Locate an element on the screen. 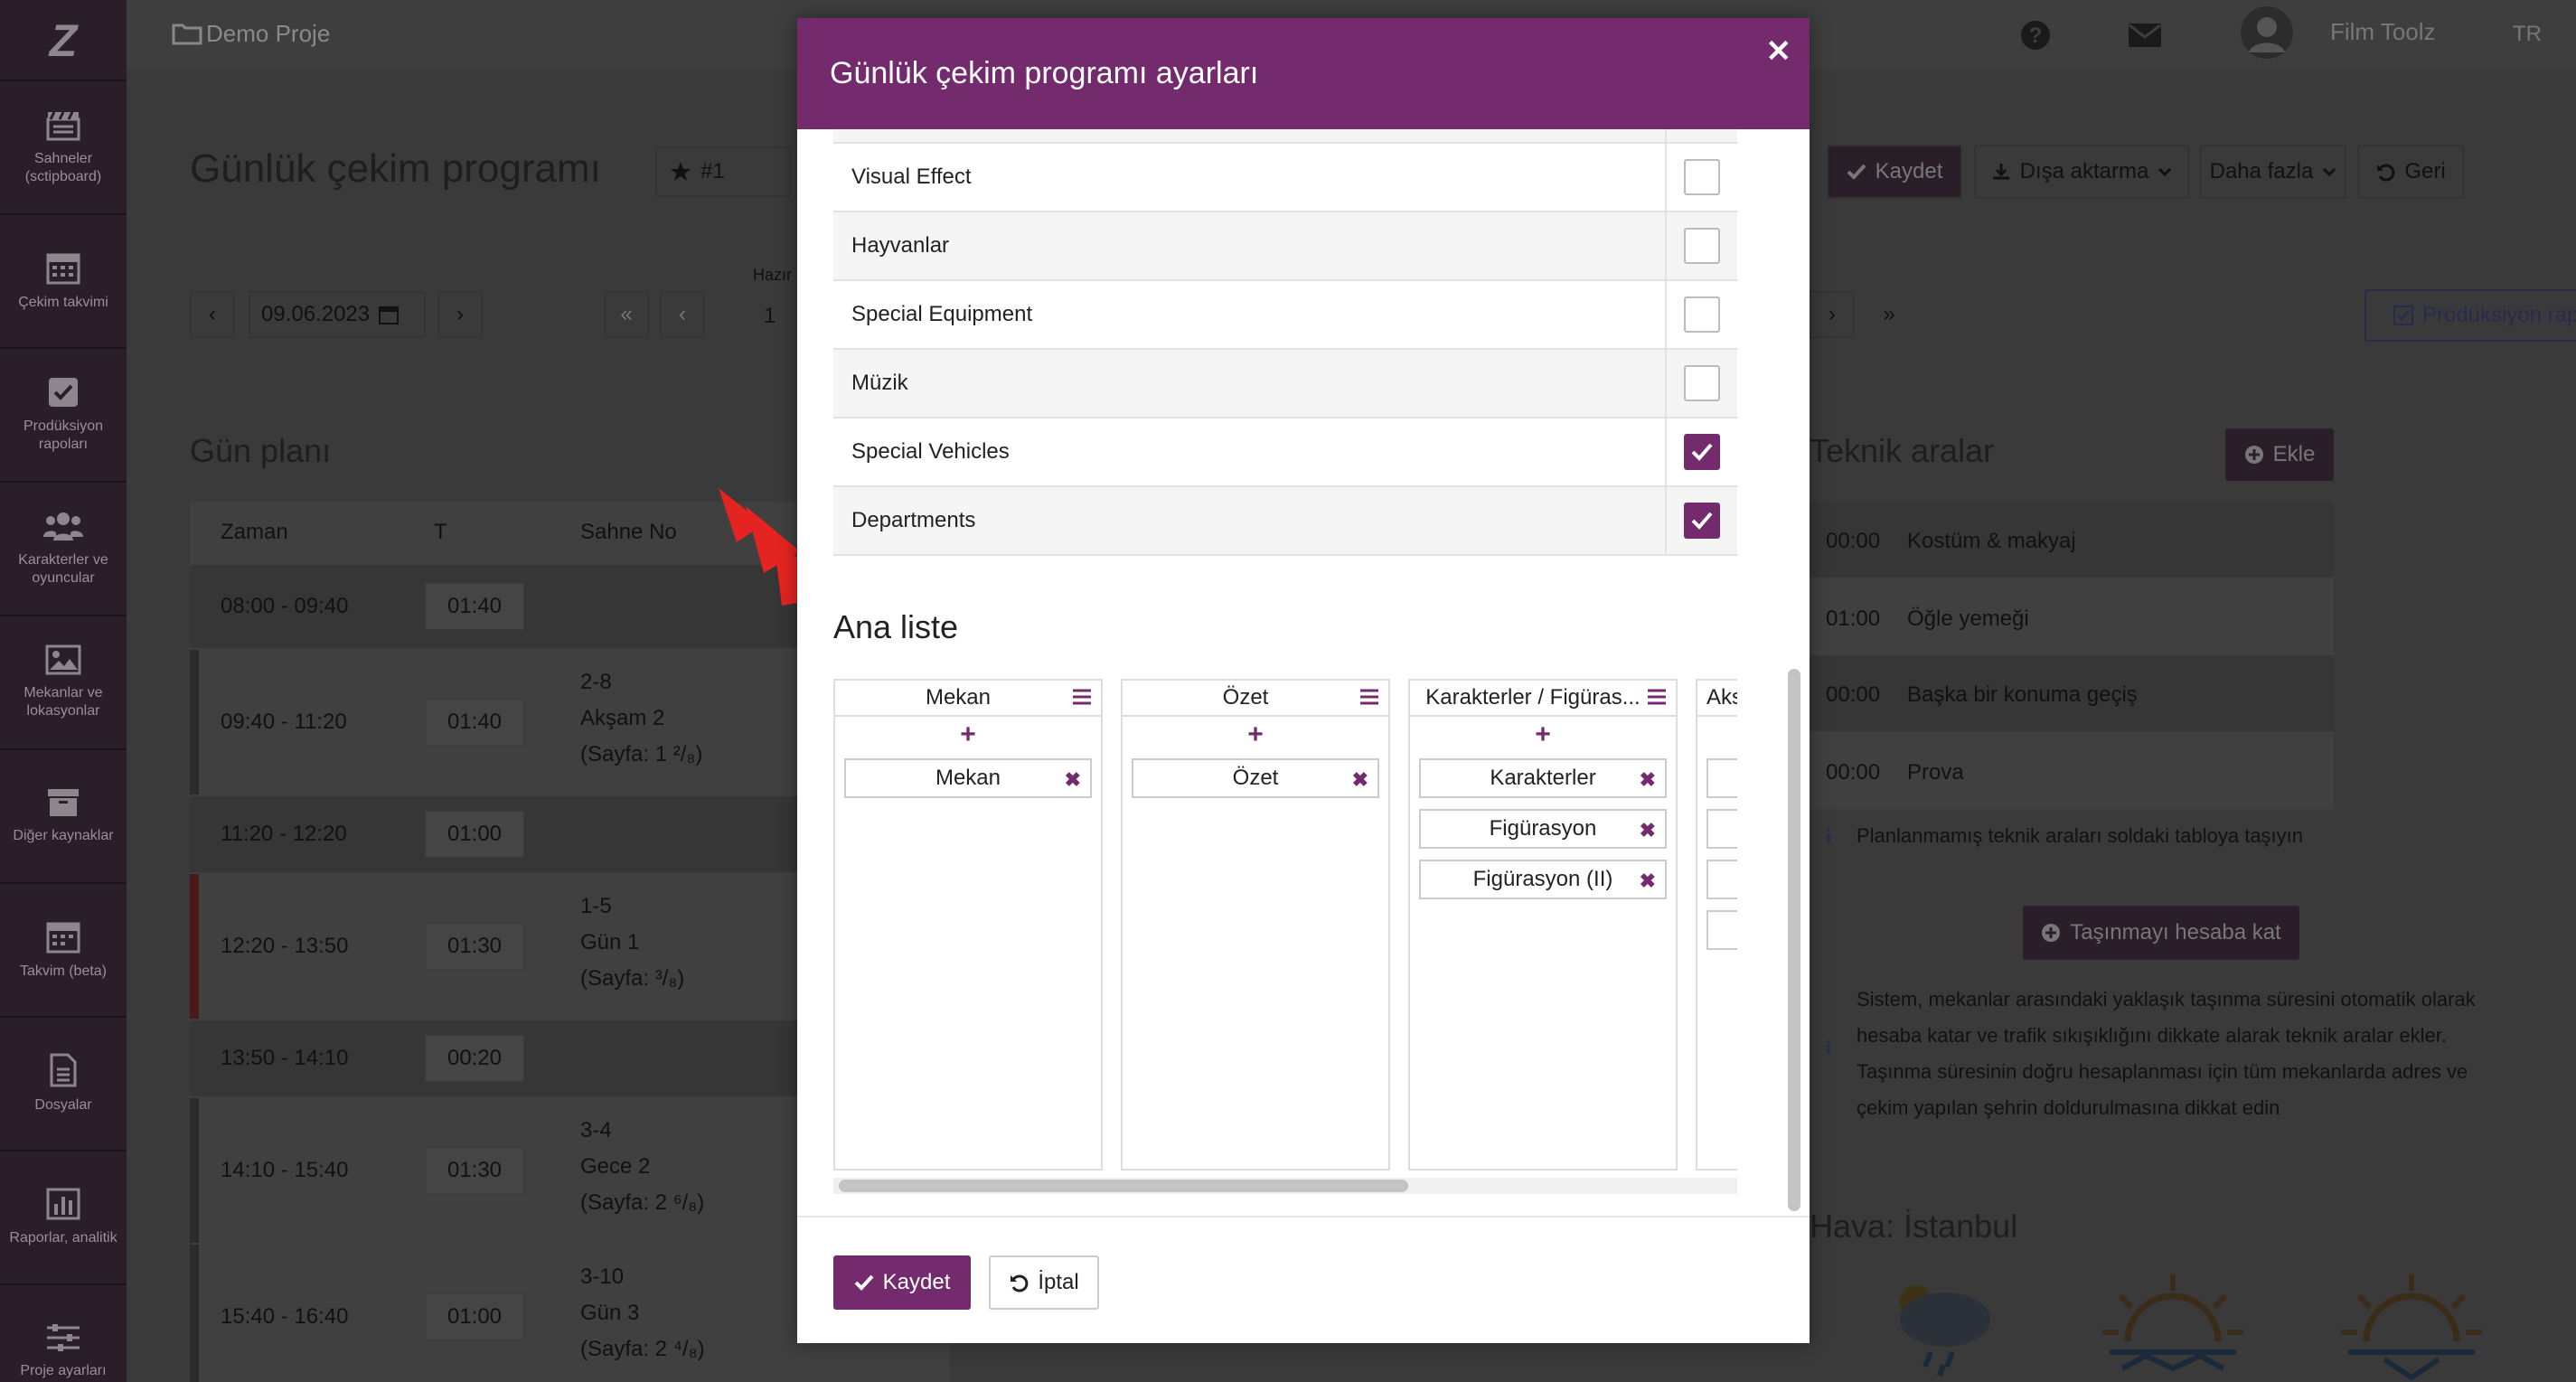 Image resolution: width=2576 pixels, height=1382 pixels. sidebar-item-label: Sahneler (sctipboard) is located at coordinates (63, 167).